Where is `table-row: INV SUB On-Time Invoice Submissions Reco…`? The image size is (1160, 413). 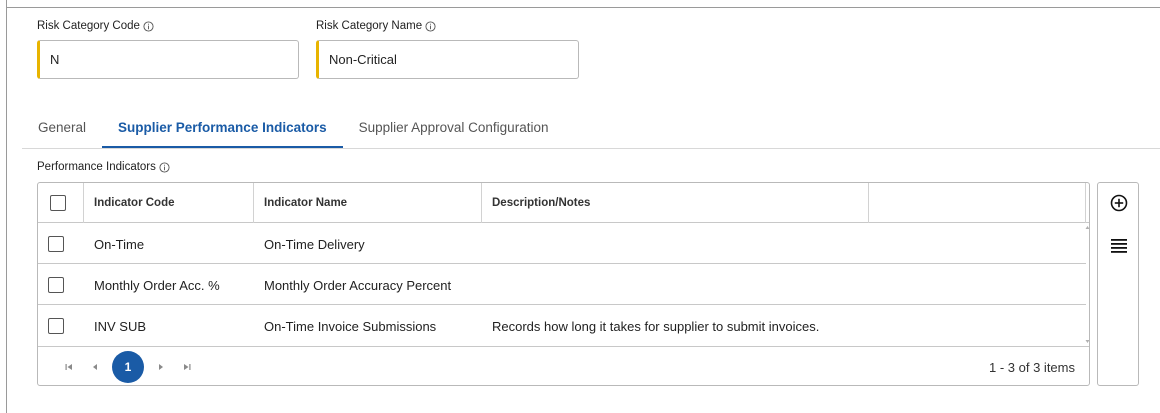 table-row: INV SUB On-Time Invoice Submissions Reco… is located at coordinates (562, 326).